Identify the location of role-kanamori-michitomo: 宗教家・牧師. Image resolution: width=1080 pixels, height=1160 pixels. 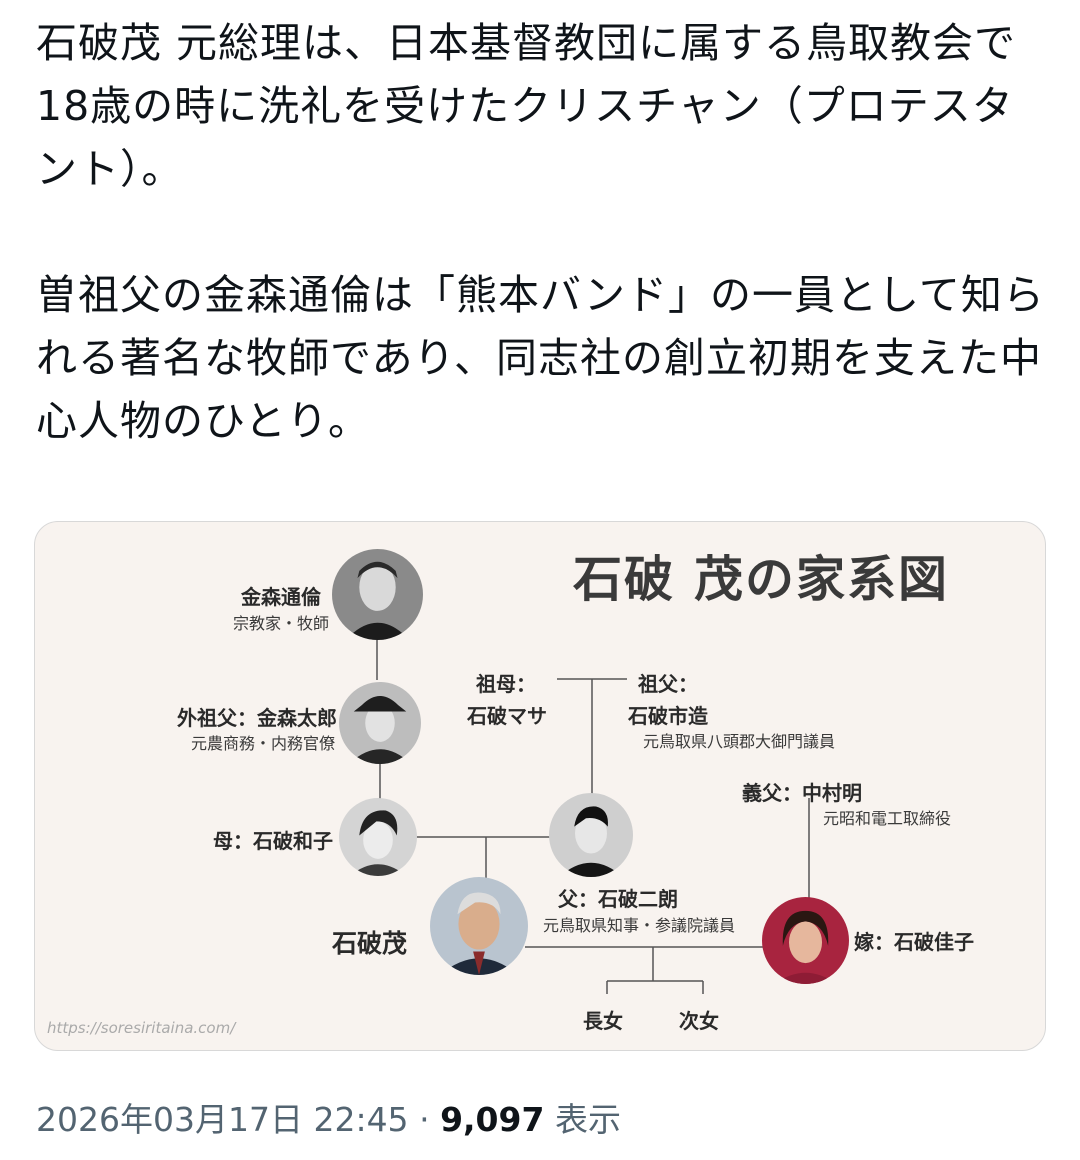
(280, 623).